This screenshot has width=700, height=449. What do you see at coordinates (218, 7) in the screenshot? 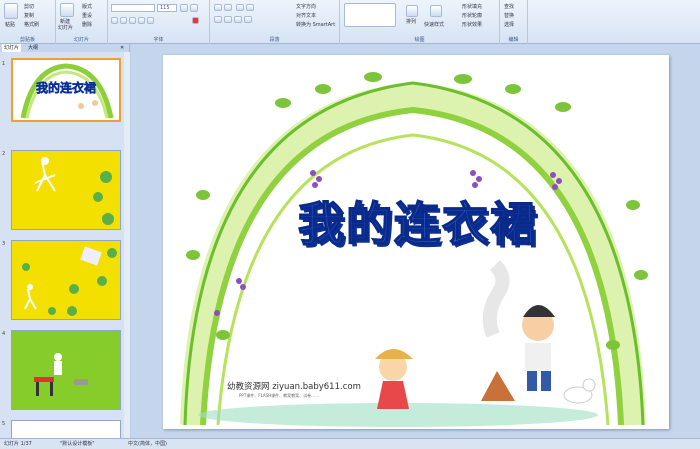
I see `bullets-icon` at bounding box center [218, 7].